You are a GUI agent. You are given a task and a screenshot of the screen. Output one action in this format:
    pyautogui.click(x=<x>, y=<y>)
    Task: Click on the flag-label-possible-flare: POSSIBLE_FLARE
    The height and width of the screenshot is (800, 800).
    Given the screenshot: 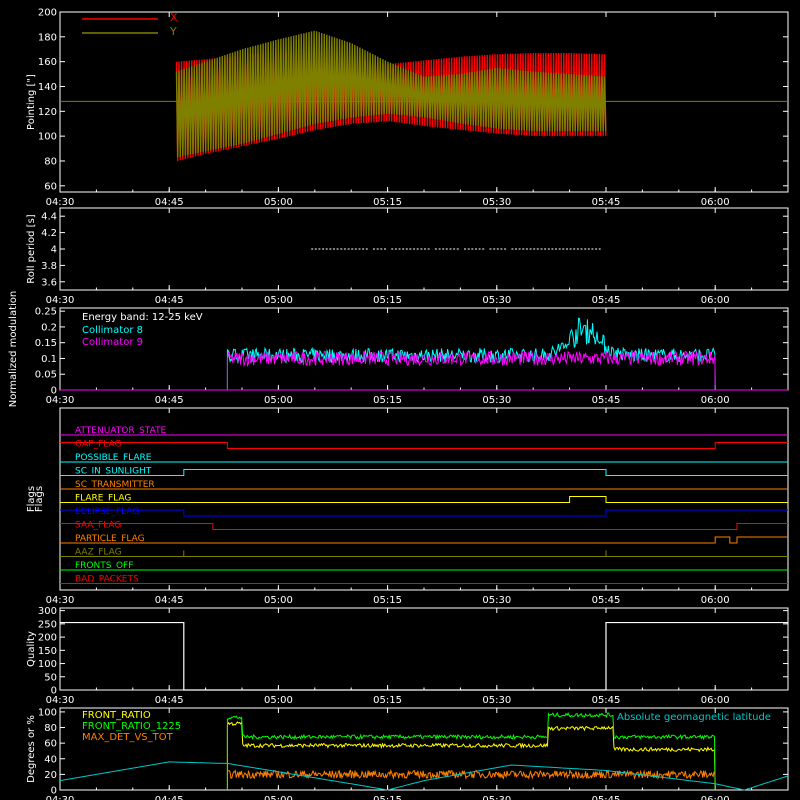 What is the action you would take?
    pyautogui.click(x=113, y=458)
    